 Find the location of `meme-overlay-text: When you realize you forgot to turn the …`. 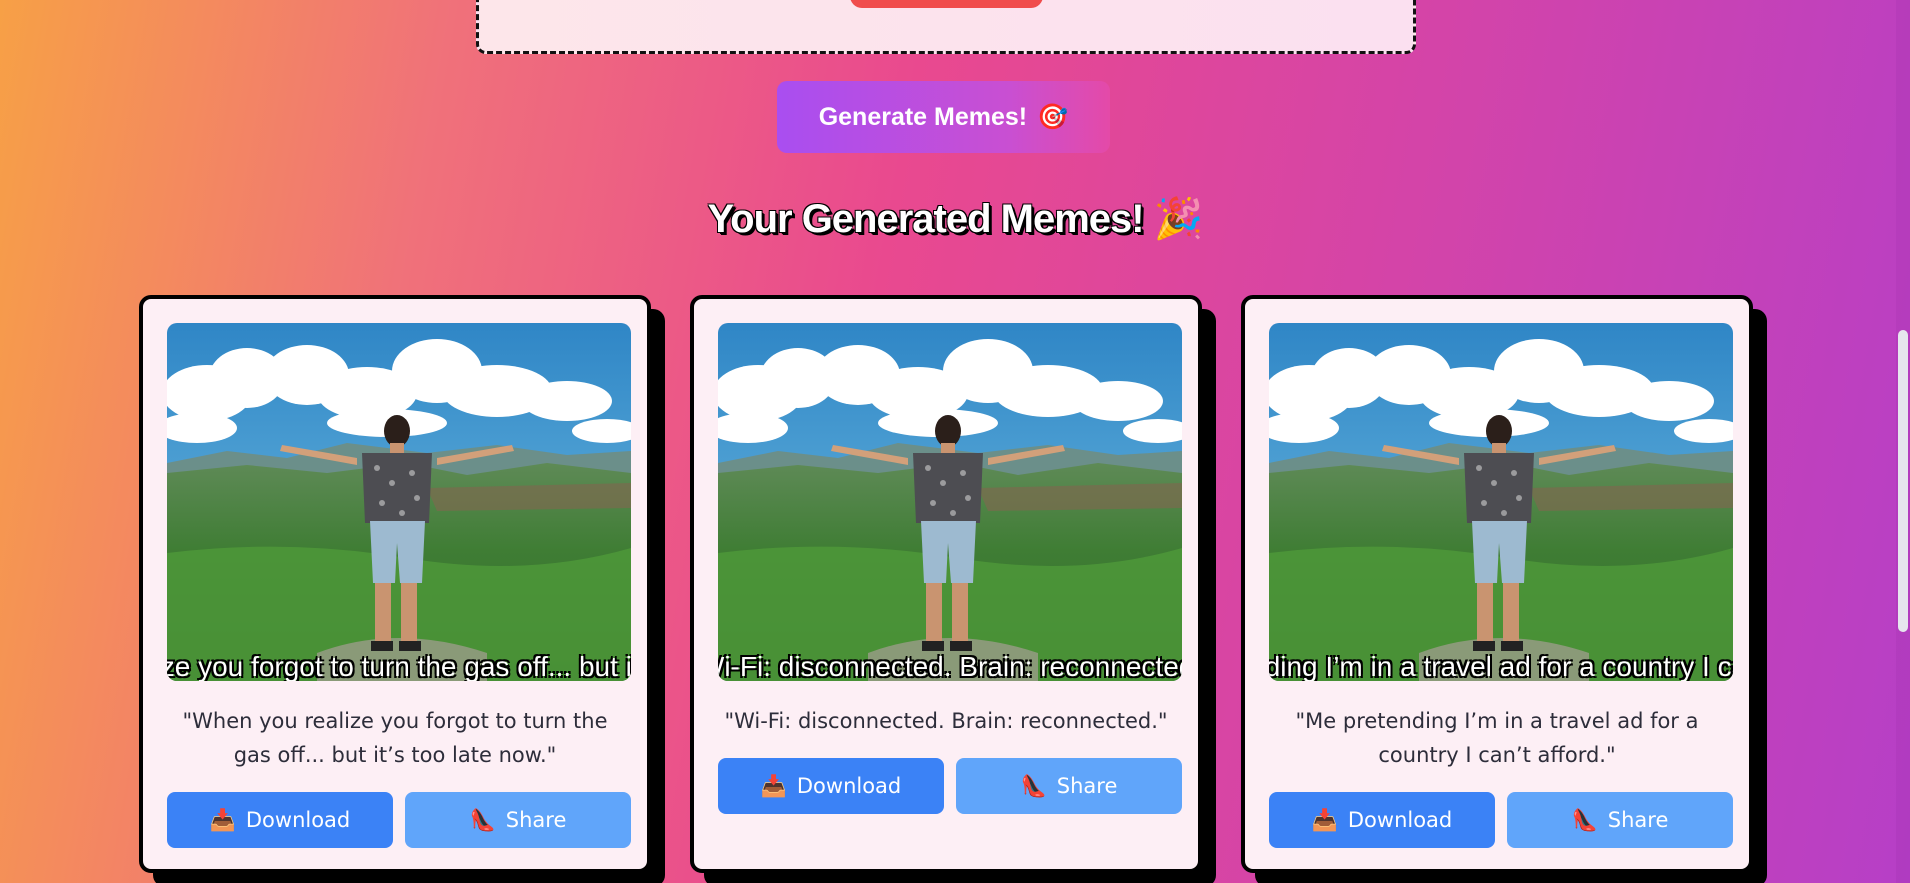

meme-overlay-text: When you realize you forgot to turn the … is located at coordinates (399, 666).